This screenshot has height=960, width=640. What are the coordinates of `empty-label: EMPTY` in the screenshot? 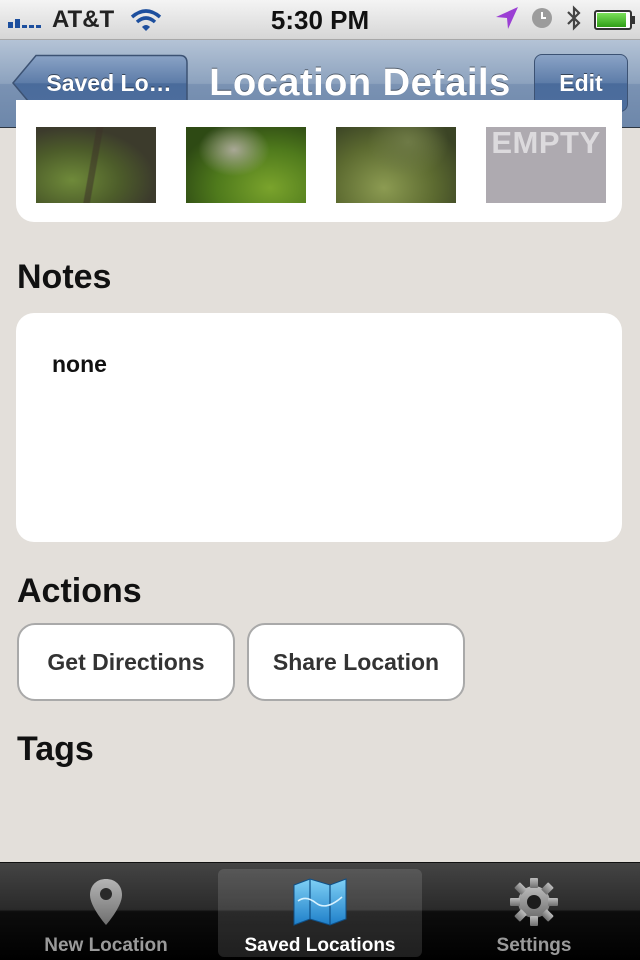 It's located at (546, 143).